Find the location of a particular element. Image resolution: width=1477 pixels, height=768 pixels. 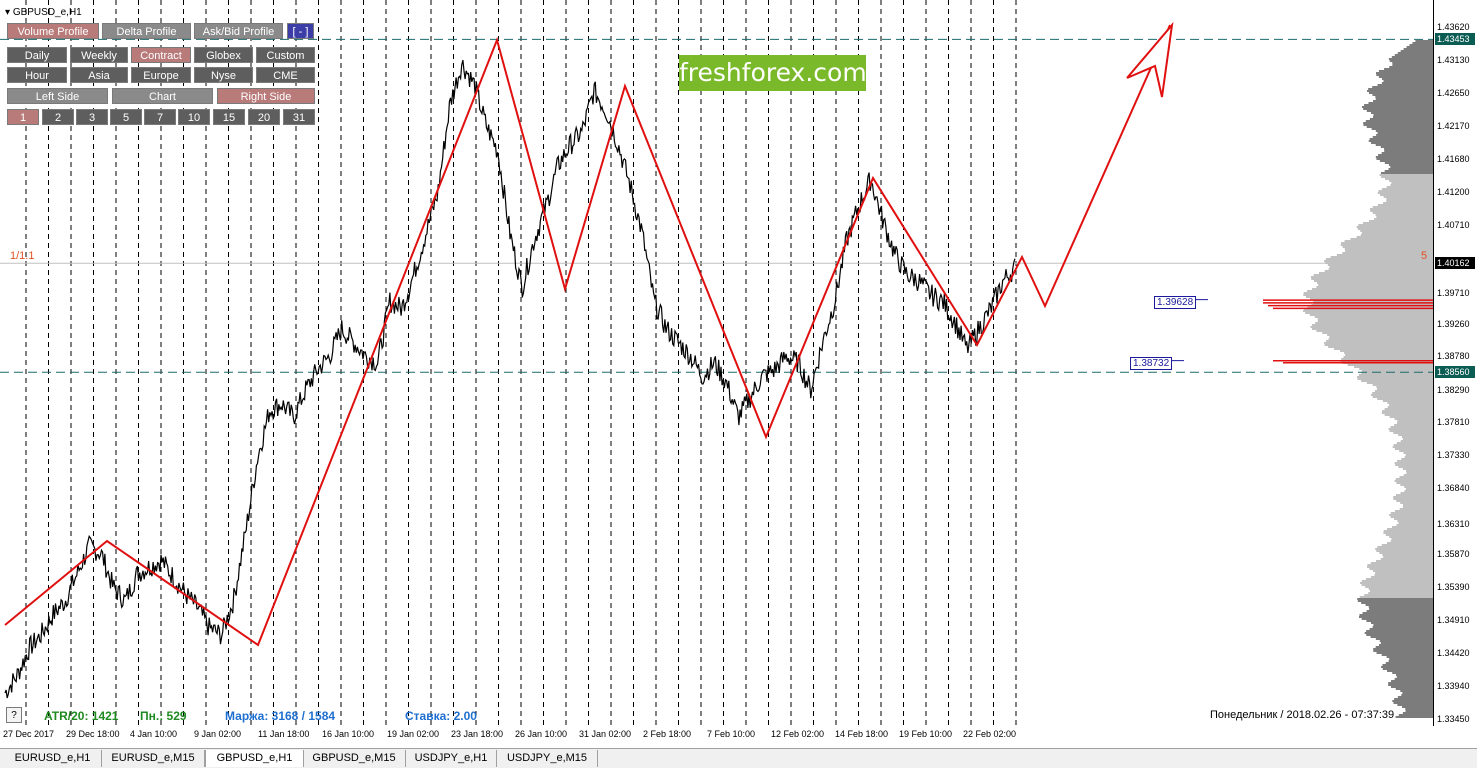

toolbar-button-nyse: Nyse is located at coordinates (223, 75).